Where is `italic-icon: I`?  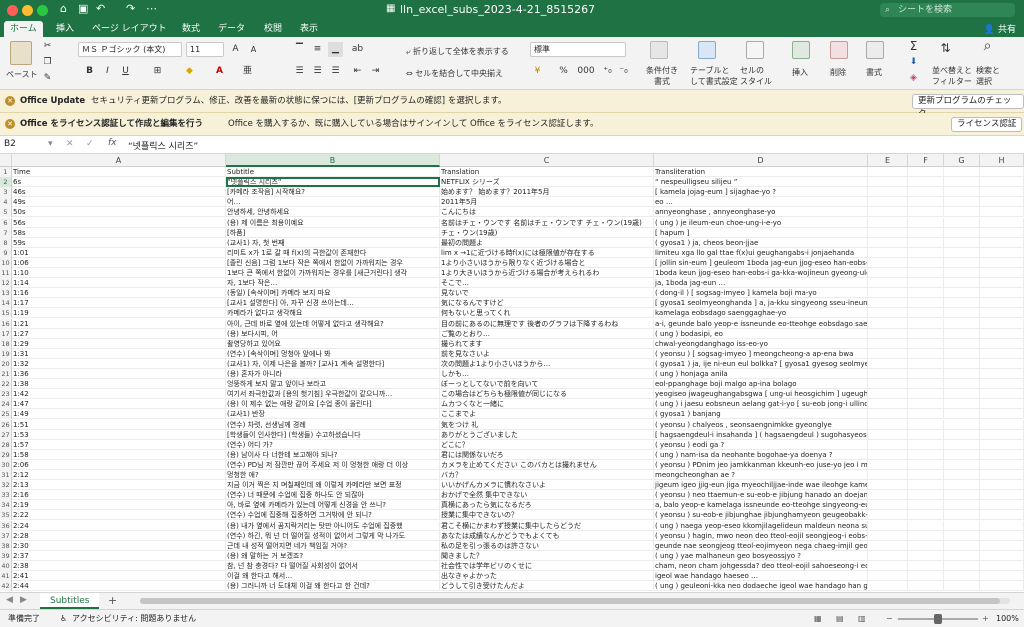
italic-icon: I is located at coordinates (107, 71).